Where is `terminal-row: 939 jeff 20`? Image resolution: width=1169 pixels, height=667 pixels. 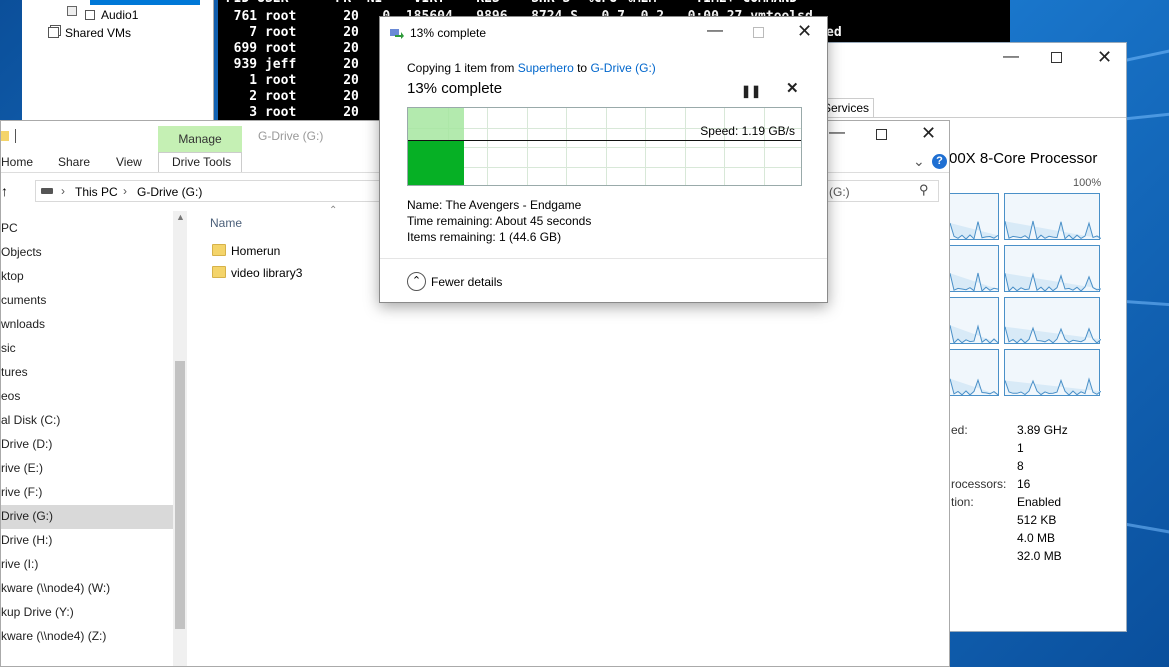
terminal-row: 939 jeff 20 is located at coordinates (288, 64).